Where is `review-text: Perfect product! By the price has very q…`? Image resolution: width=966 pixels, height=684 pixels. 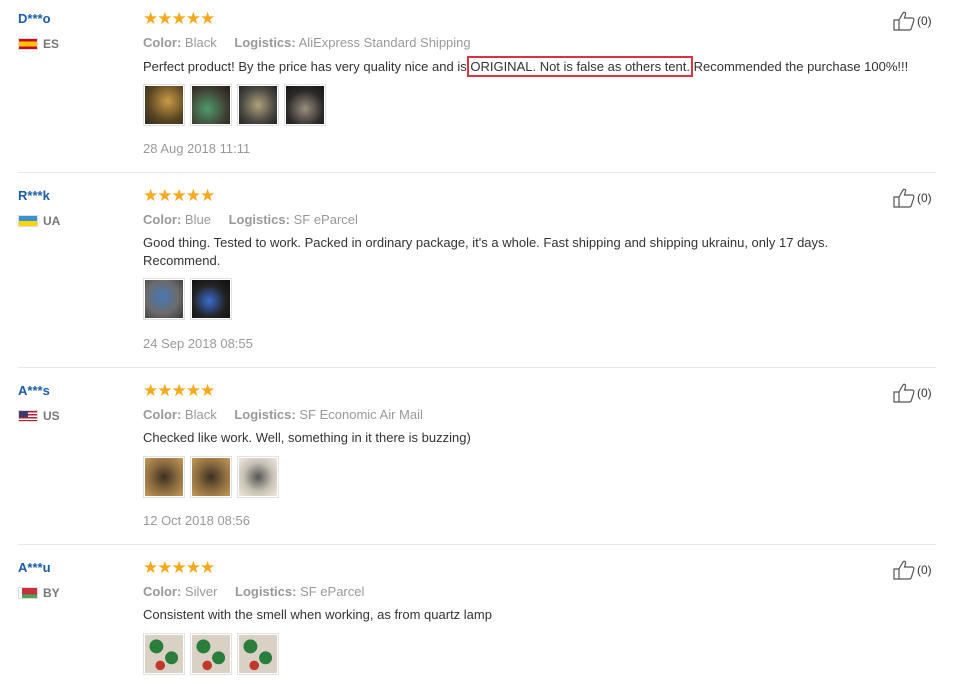
review-text: Perfect product! By the price has very q… is located at coordinates (526, 66).